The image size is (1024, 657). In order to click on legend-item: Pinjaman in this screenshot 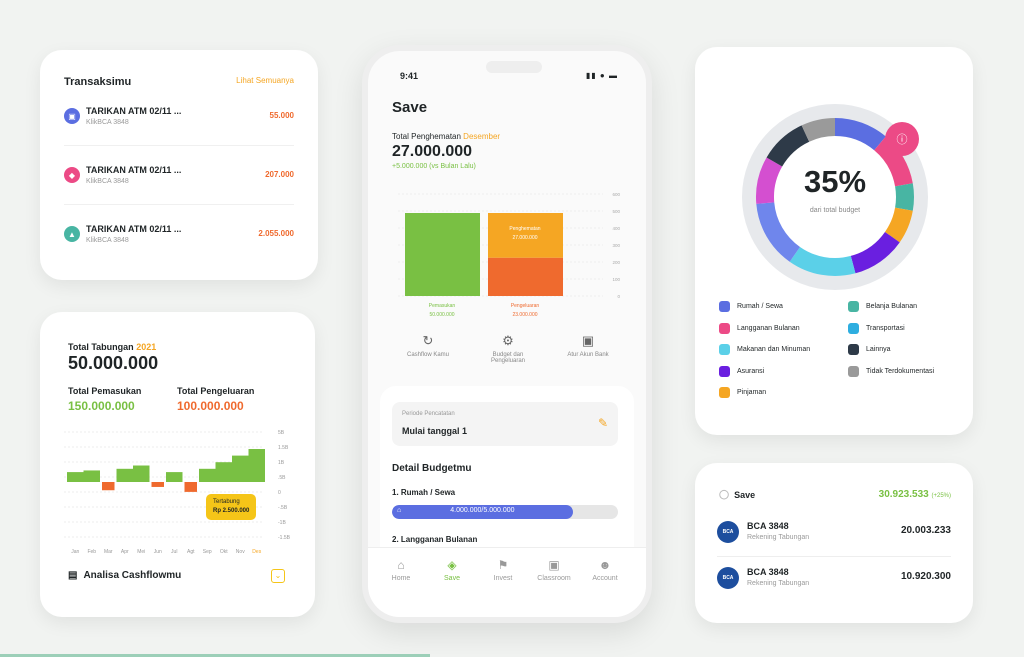, I will do `click(742, 392)`.